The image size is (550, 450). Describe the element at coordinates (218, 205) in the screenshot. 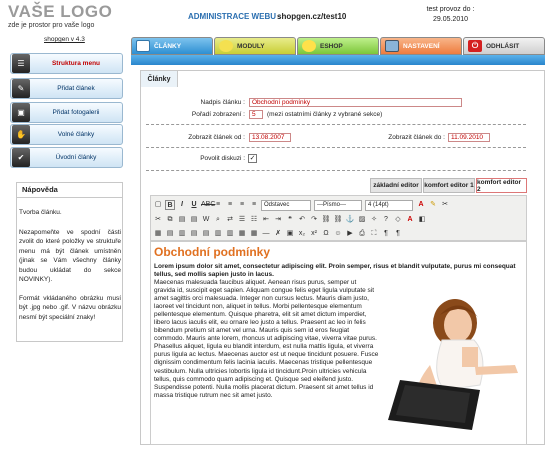

I see `align-left-icon: ≡` at that location.